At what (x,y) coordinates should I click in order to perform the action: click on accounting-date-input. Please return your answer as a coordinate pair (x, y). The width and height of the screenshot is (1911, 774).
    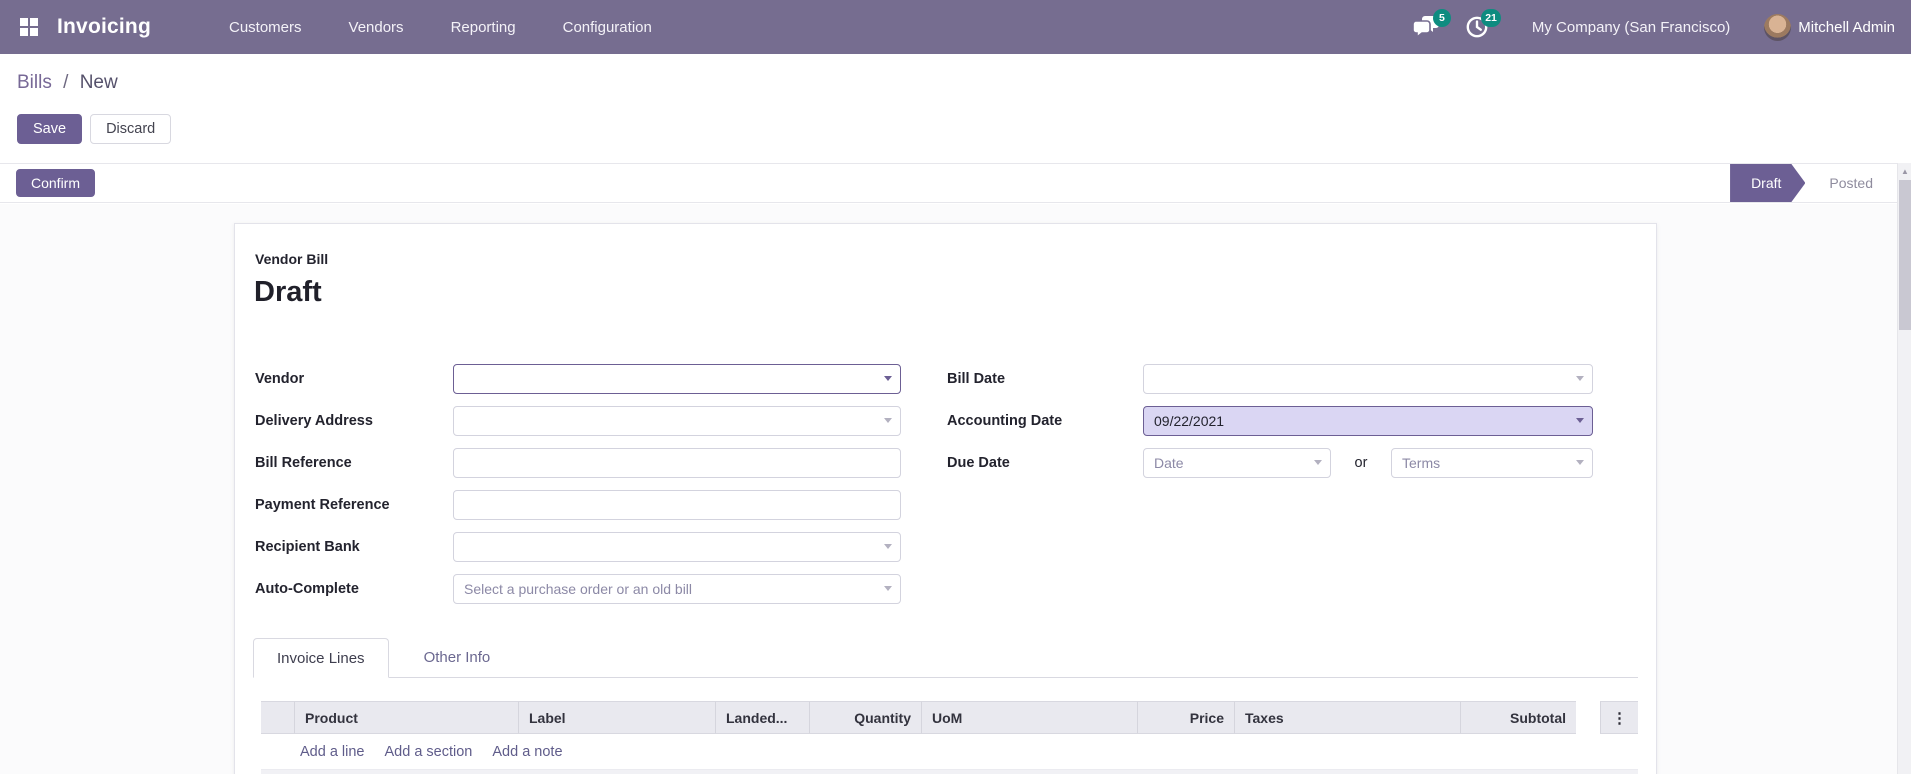
    Looking at the image, I should click on (1368, 421).